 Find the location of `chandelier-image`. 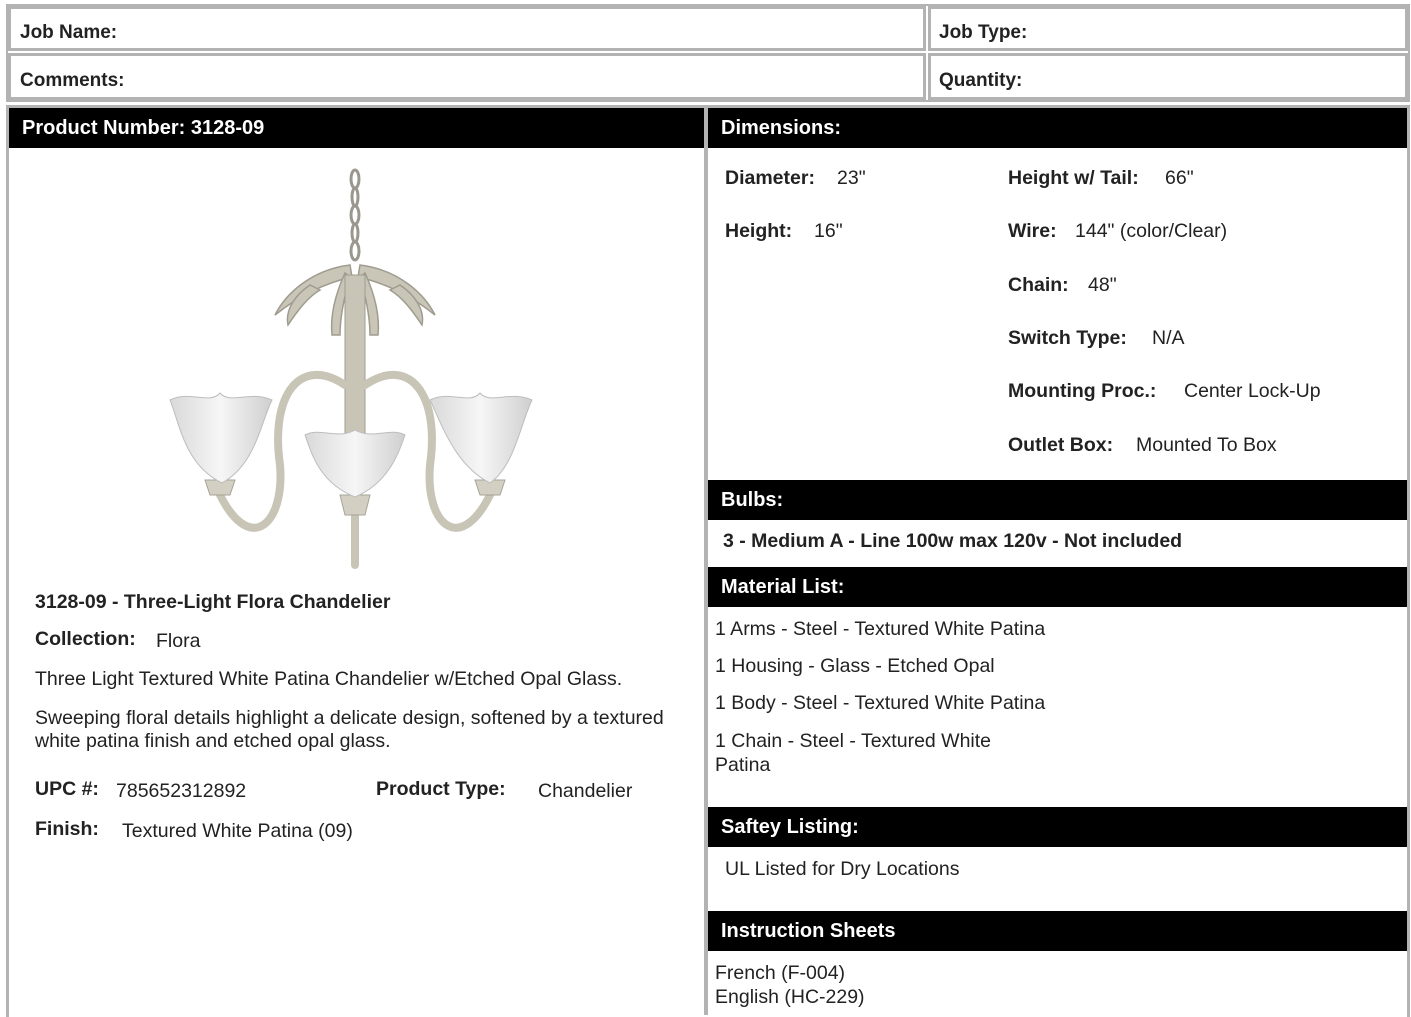

chandelier-image is located at coordinates (351, 368).